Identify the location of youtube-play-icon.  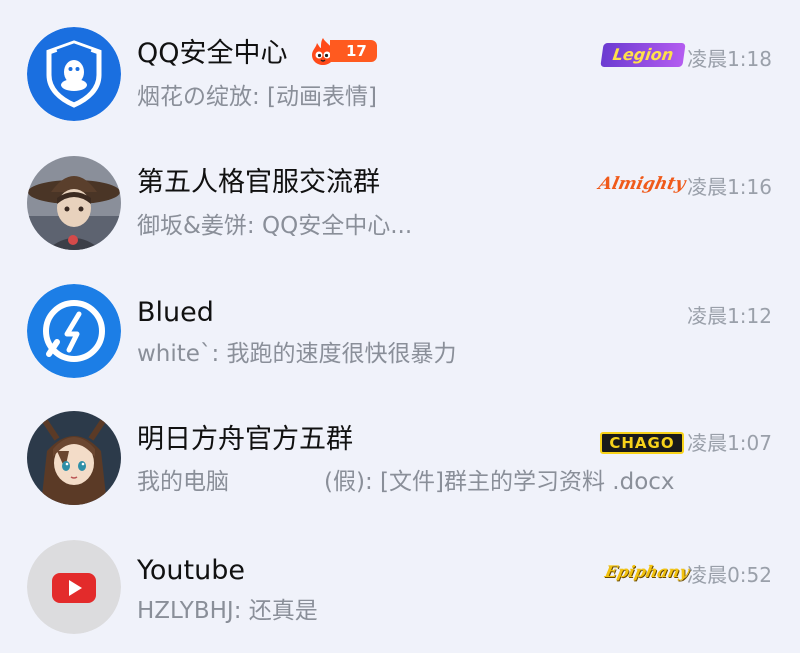
(74, 587).